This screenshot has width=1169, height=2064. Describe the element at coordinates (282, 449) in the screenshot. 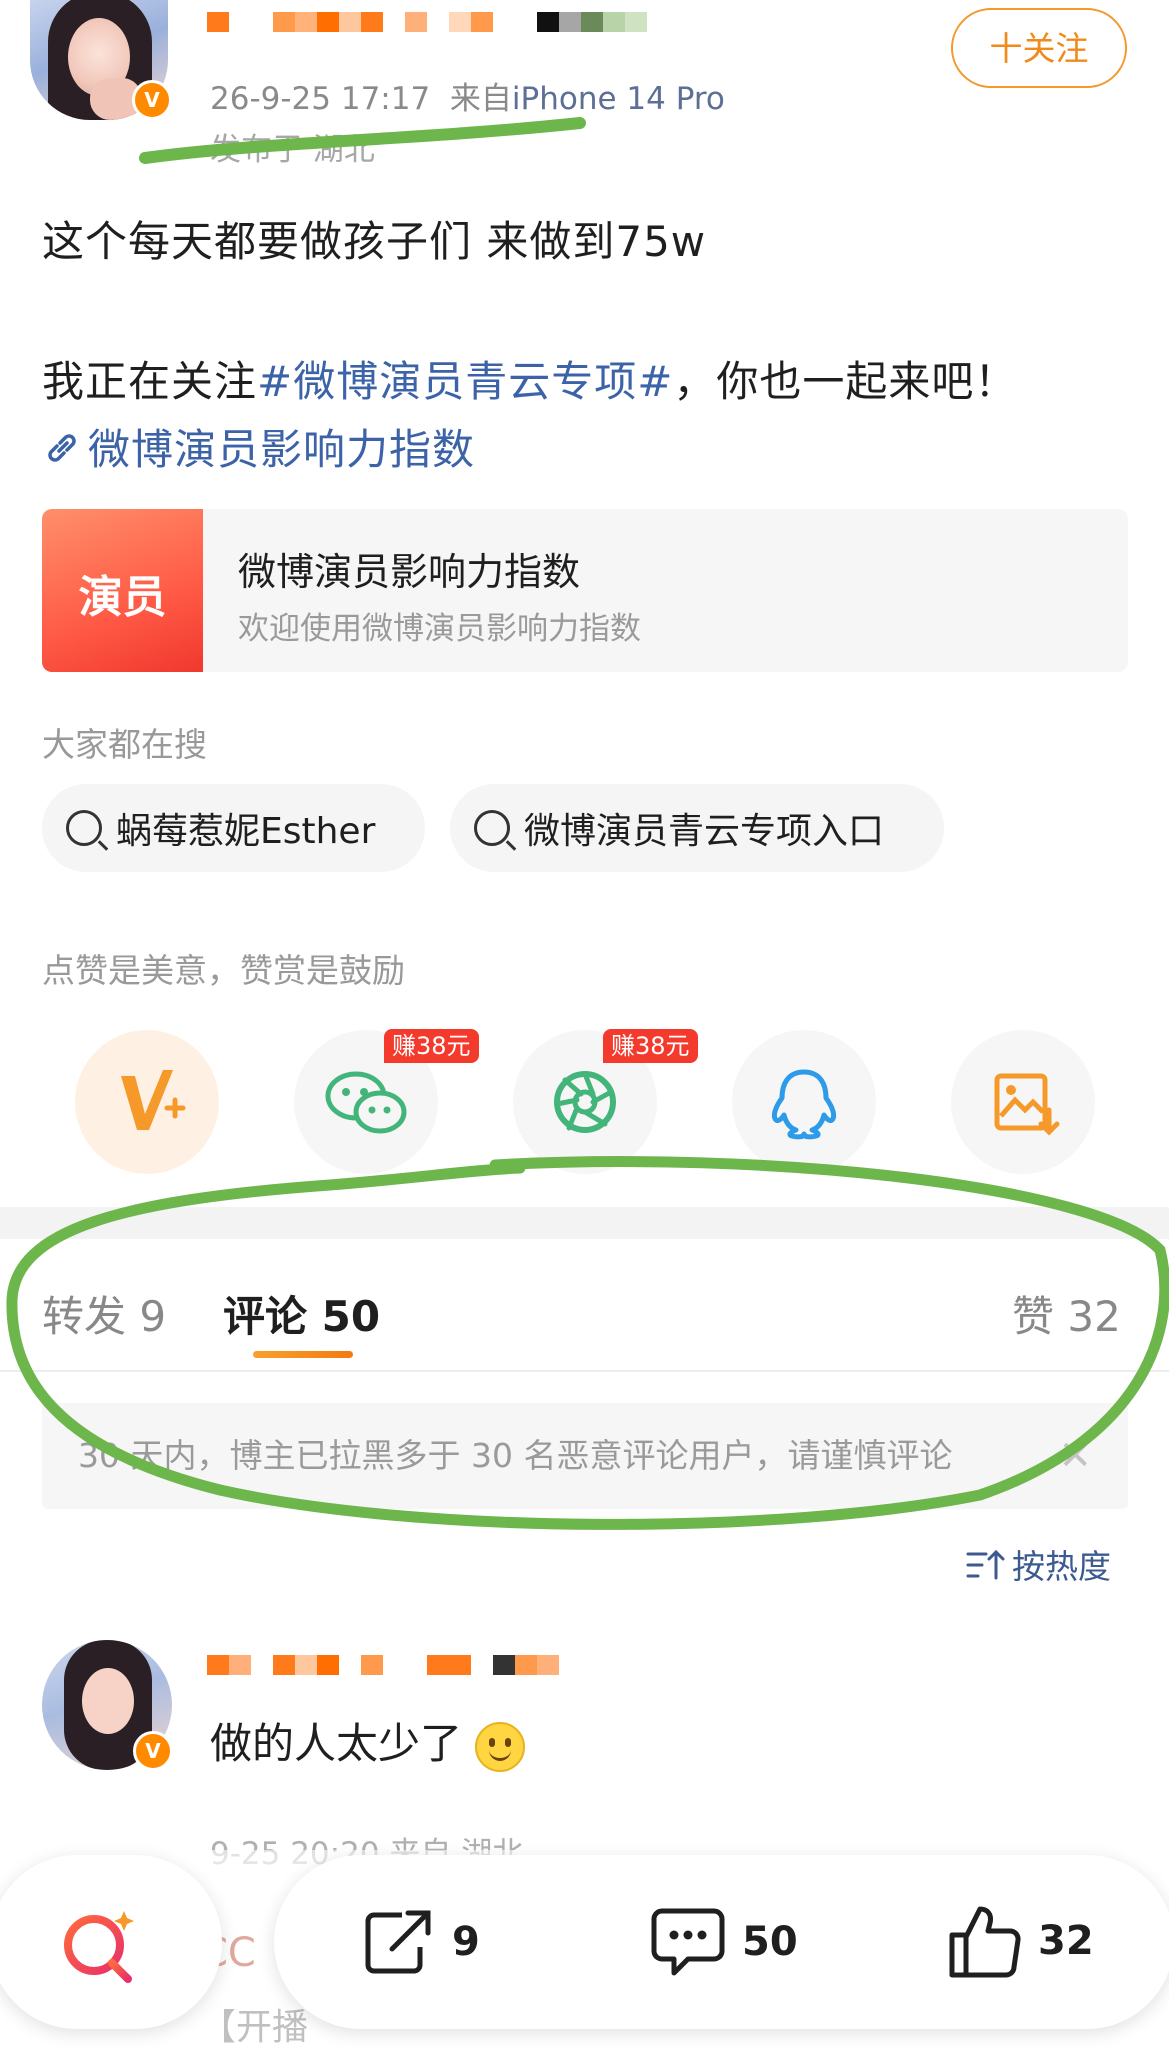

I see `web-link-label: 微博演员影响力指数` at that location.